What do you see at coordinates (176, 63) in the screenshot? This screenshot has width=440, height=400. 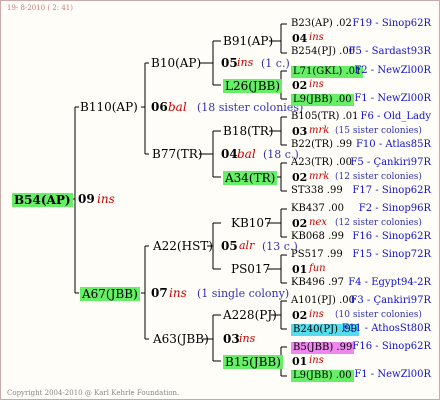 I see `g2-b10-queen: B10(AP)` at bounding box center [176, 63].